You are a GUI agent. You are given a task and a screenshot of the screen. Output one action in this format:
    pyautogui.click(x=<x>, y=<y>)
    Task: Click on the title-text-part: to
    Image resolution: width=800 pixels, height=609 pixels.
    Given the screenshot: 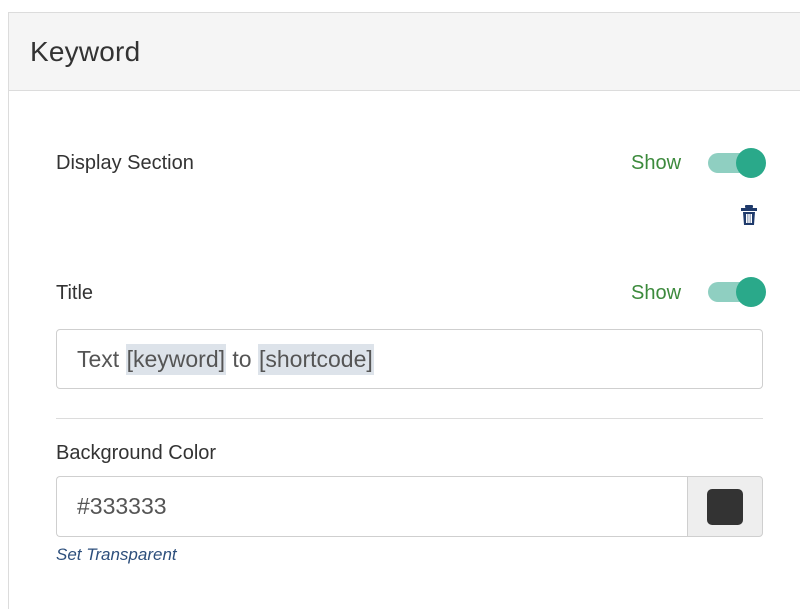 What is the action you would take?
    pyautogui.click(x=242, y=358)
    